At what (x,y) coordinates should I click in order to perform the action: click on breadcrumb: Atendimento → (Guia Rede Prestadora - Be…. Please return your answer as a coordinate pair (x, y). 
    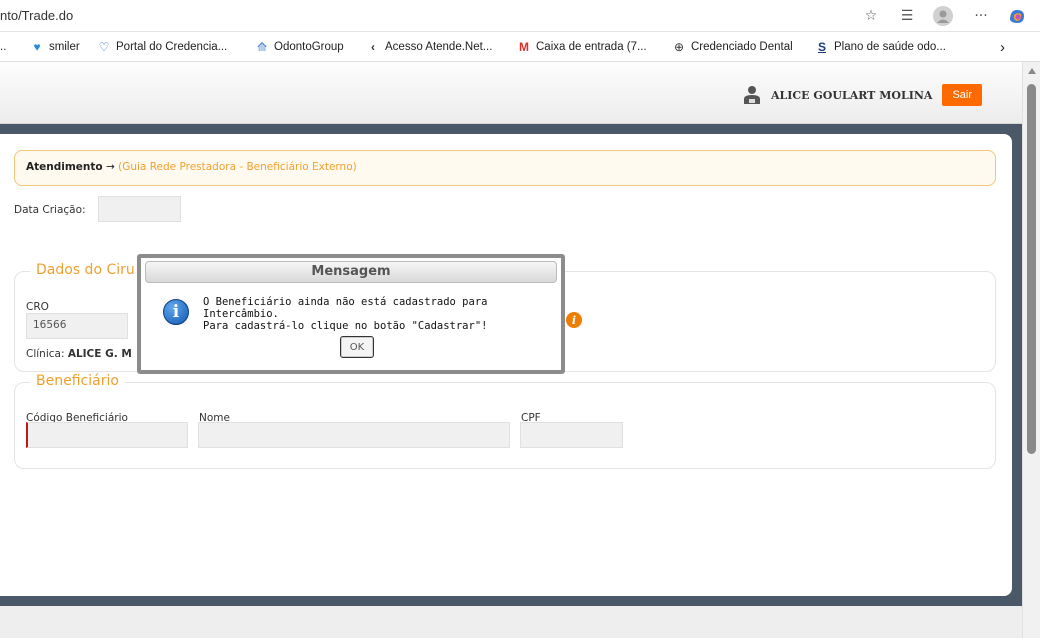
    Looking at the image, I should click on (505, 168).